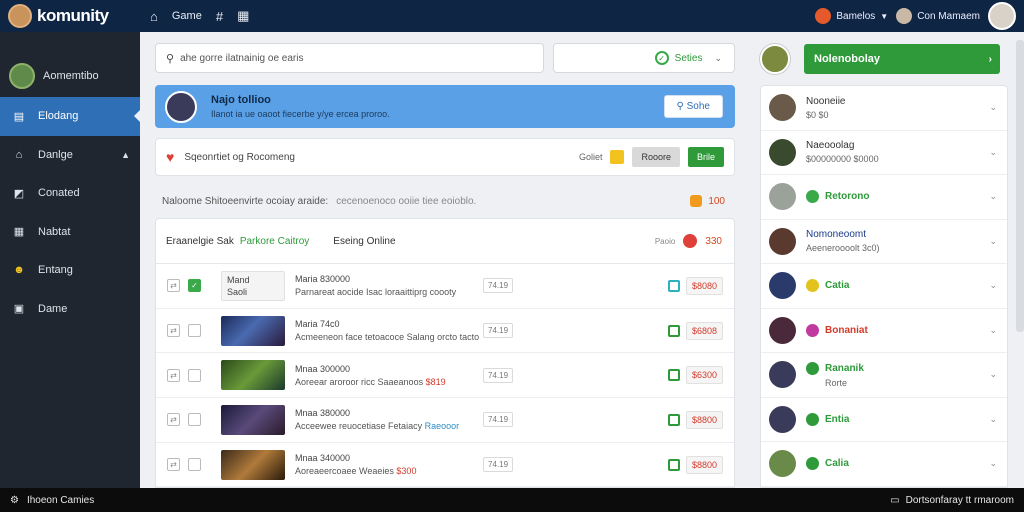  I want to click on list-item: Calia ⌄, so click(884, 464).